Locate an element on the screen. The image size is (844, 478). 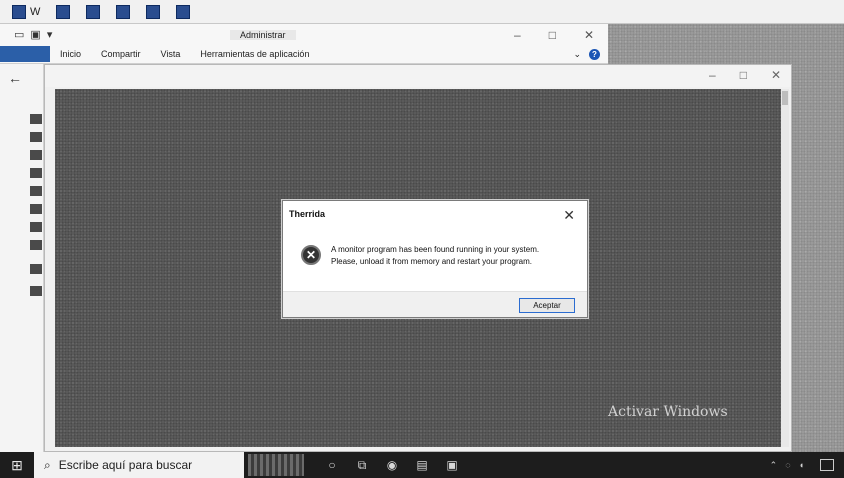
file-explorer-icon: ▤ is located at coordinates (422, 465).